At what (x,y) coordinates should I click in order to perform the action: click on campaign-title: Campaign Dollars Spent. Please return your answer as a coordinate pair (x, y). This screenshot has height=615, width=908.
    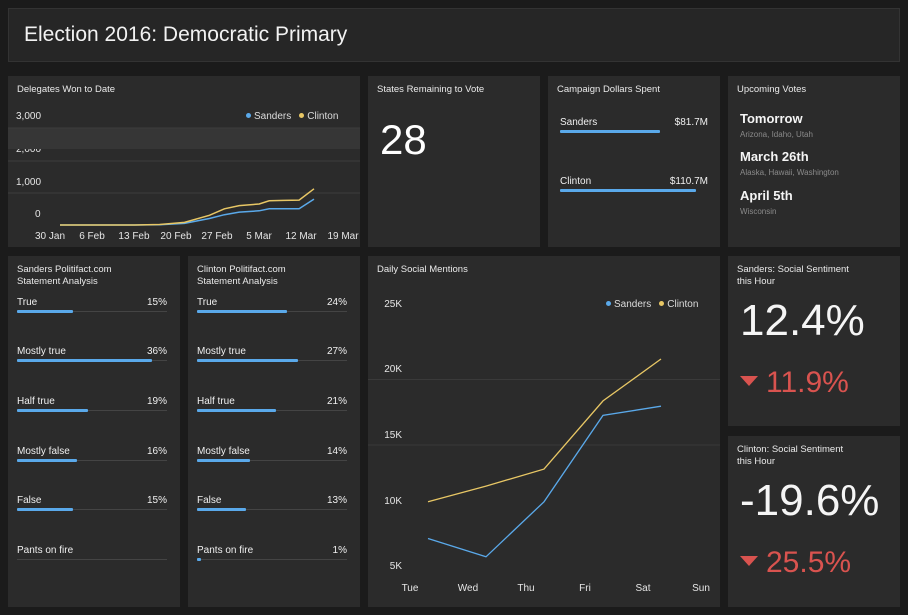
    Looking at the image, I should click on (608, 89).